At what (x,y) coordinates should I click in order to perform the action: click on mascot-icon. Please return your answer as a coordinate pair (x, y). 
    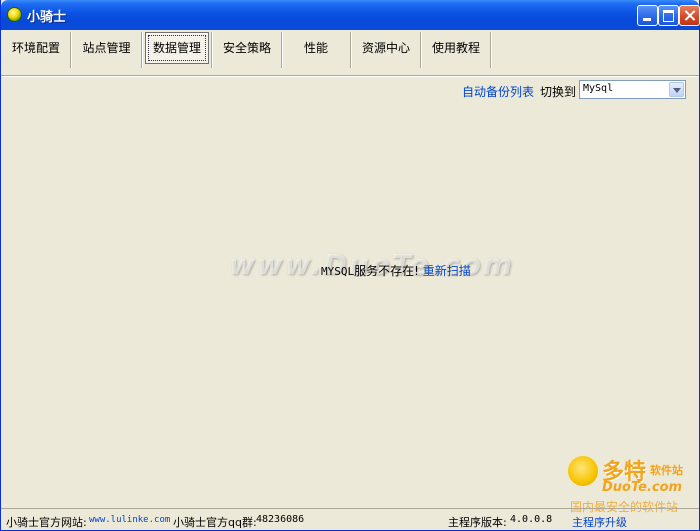
    Looking at the image, I should click on (583, 471).